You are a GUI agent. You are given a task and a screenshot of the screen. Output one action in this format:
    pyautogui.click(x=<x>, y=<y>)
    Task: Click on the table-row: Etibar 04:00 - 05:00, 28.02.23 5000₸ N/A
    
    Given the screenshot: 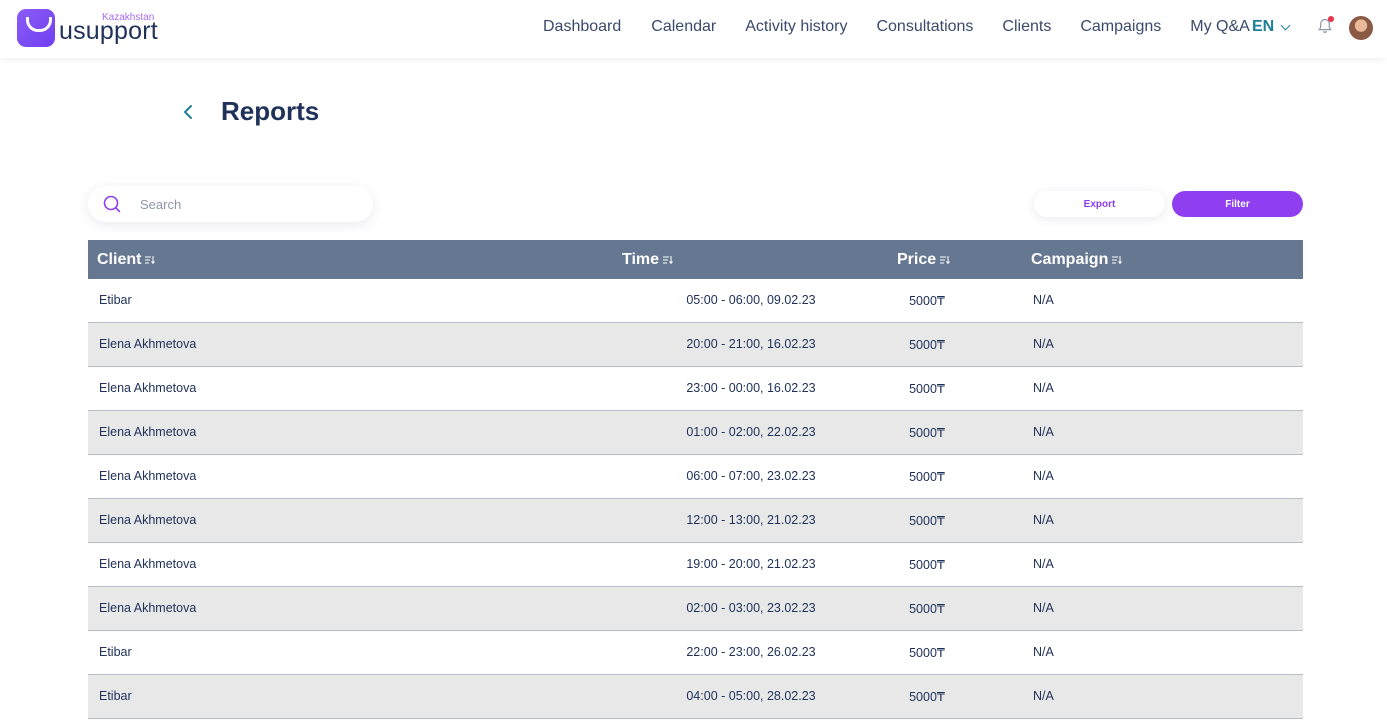 What is the action you would take?
    pyautogui.click(x=695, y=697)
    